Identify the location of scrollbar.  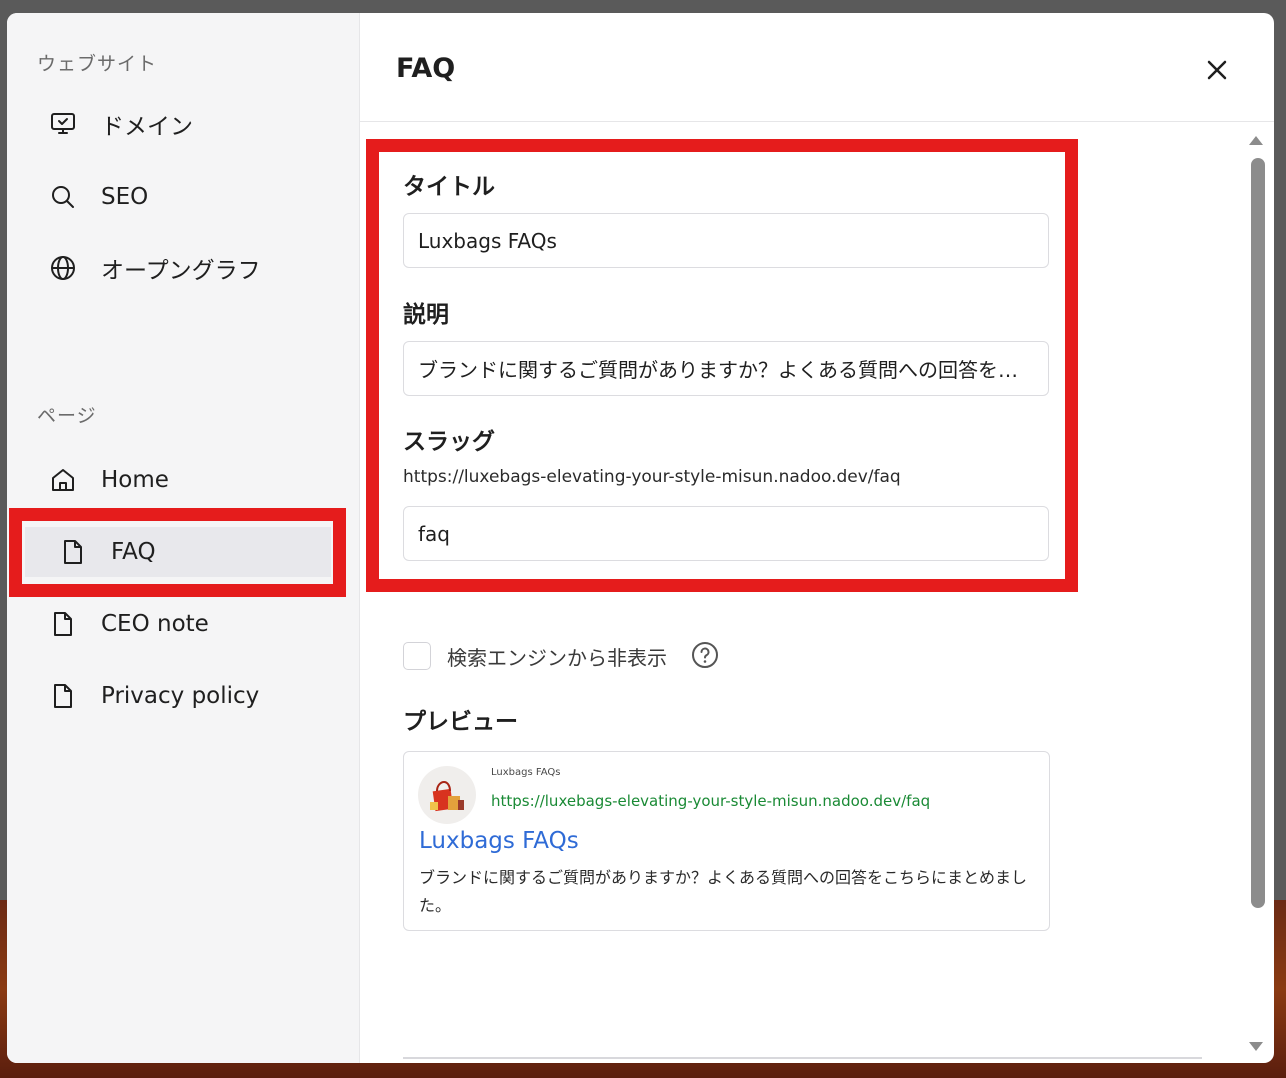
(1256, 594).